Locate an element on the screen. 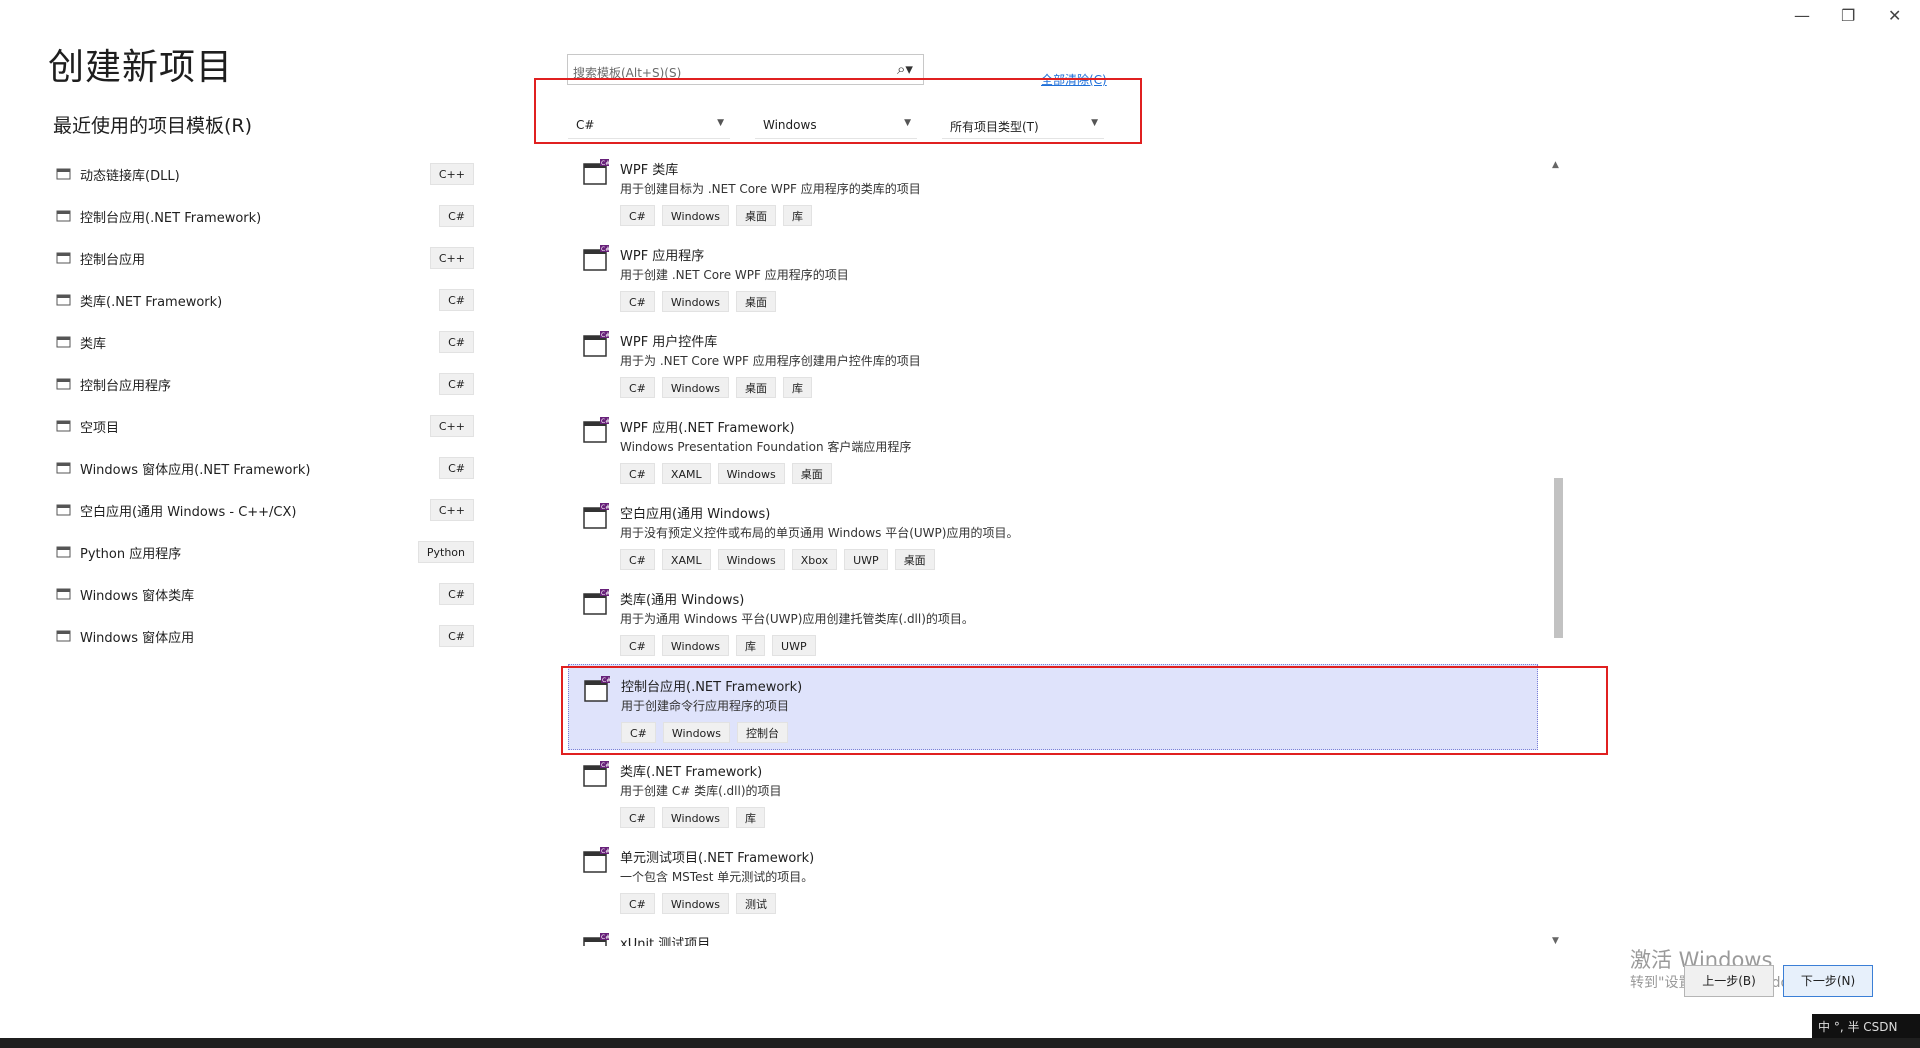 This screenshot has height=1048, width=1920. template-description: 用于创建 C# 类库(.dll)的项目 is located at coordinates (701, 791).